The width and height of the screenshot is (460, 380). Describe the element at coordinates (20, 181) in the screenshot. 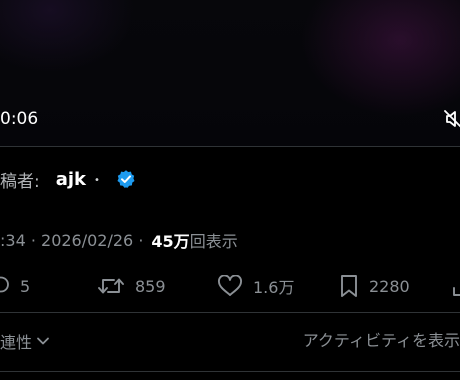

I see `poster-label: 稿者:` at that location.